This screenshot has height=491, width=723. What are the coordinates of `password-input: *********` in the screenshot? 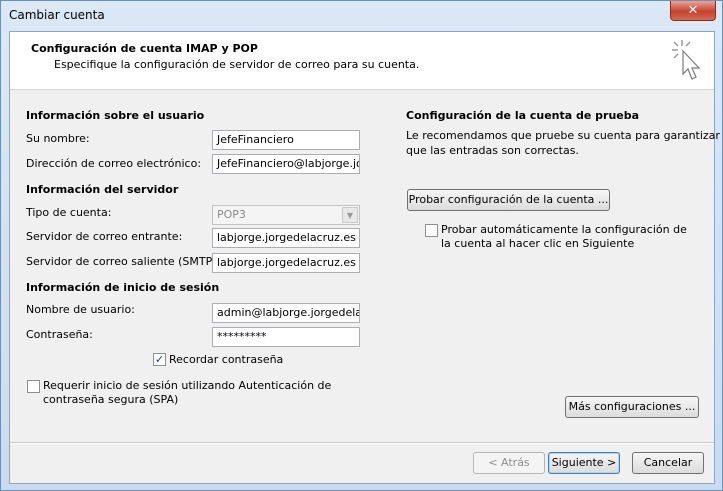 It's located at (286, 337).